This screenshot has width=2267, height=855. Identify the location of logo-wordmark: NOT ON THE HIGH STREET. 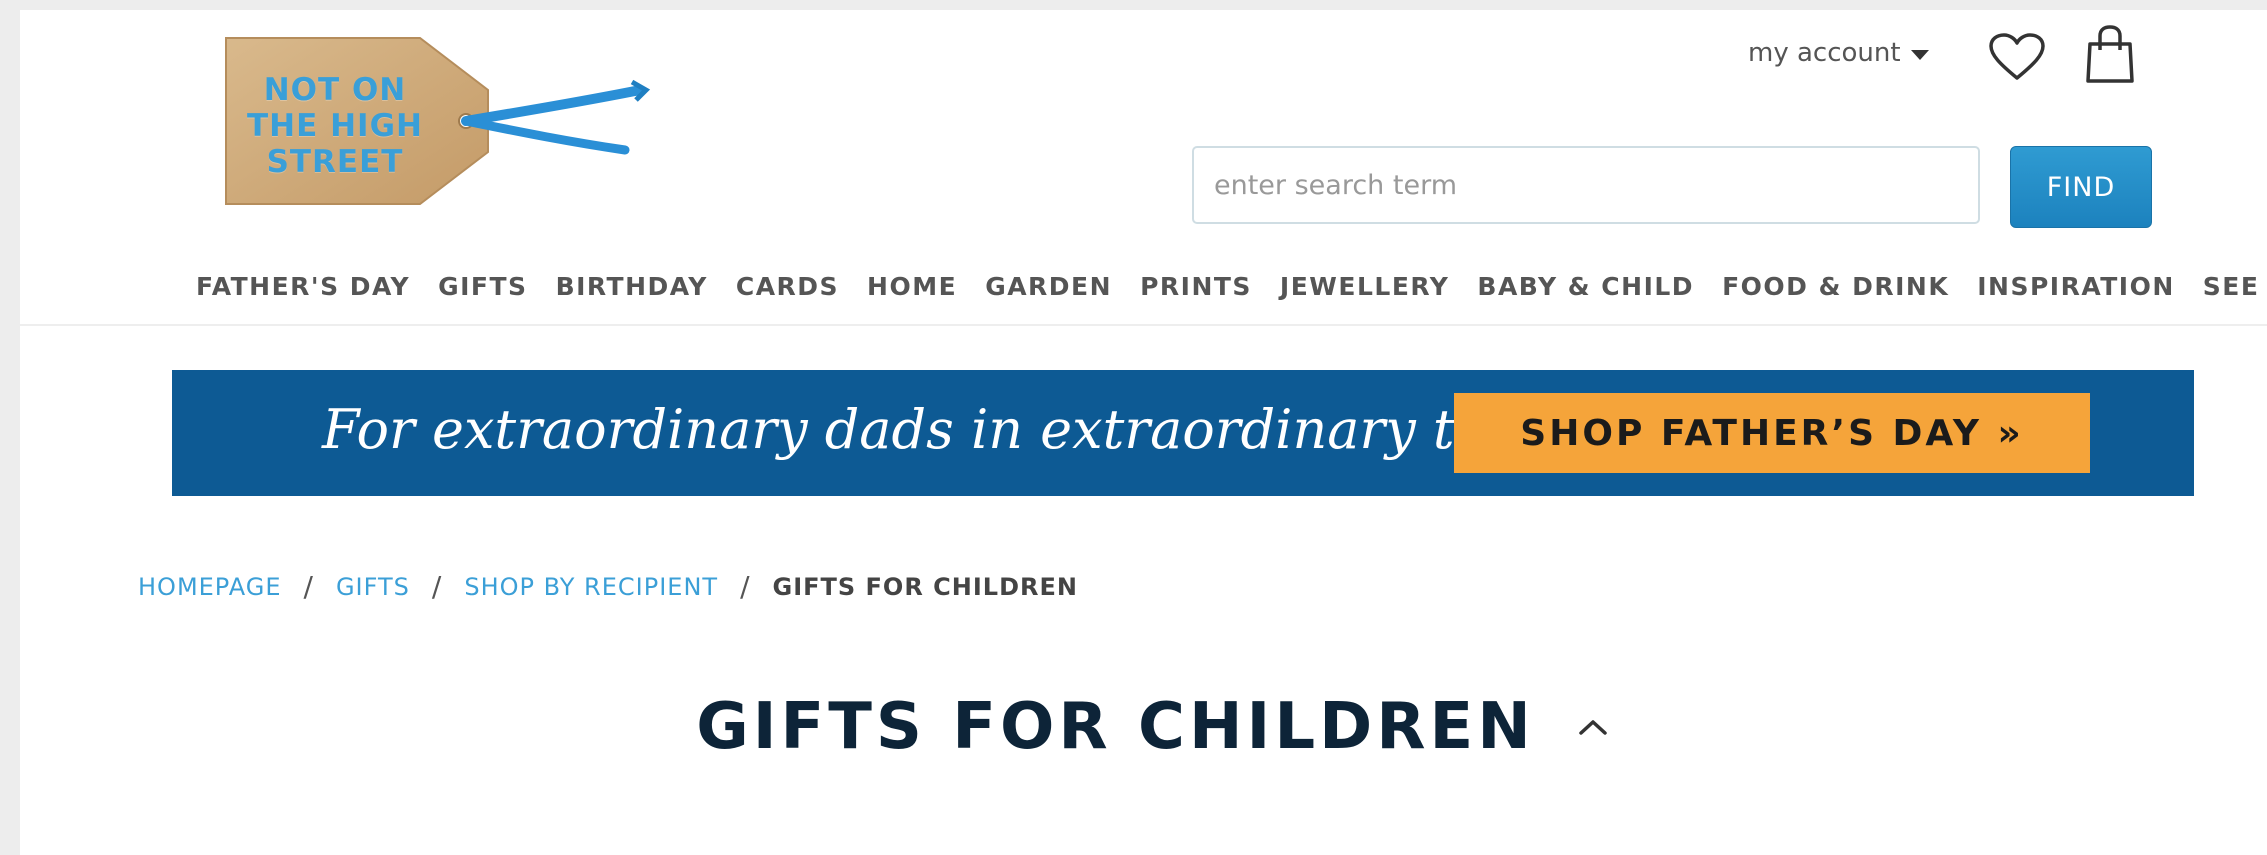
(335, 126).